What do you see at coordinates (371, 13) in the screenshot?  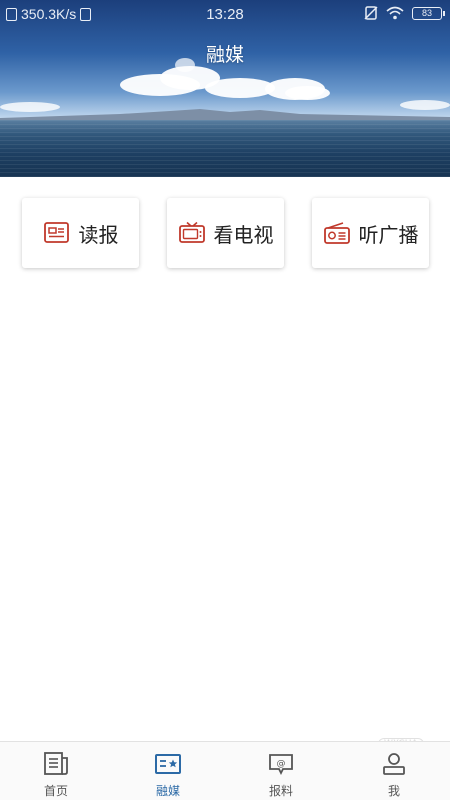 I see `no-sim-icon` at bounding box center [371, 13].